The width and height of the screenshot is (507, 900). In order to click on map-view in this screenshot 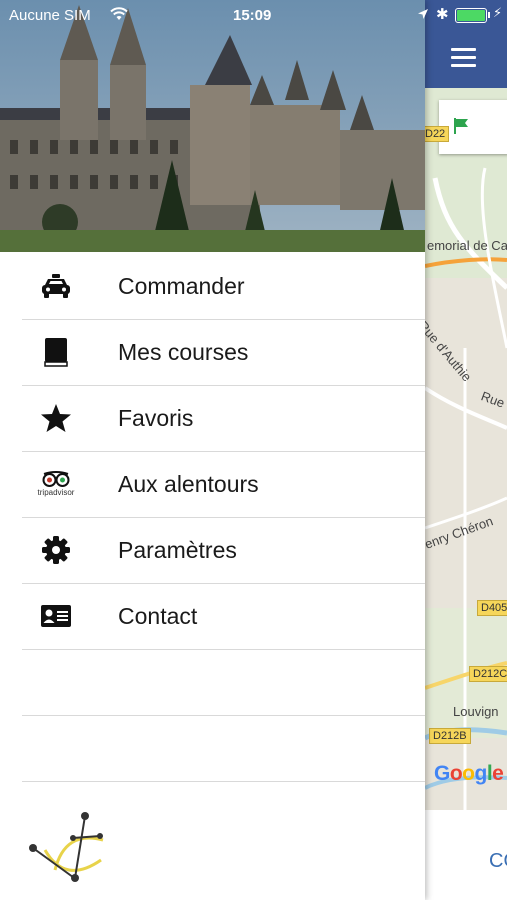, I will do `click(466, 449)`.